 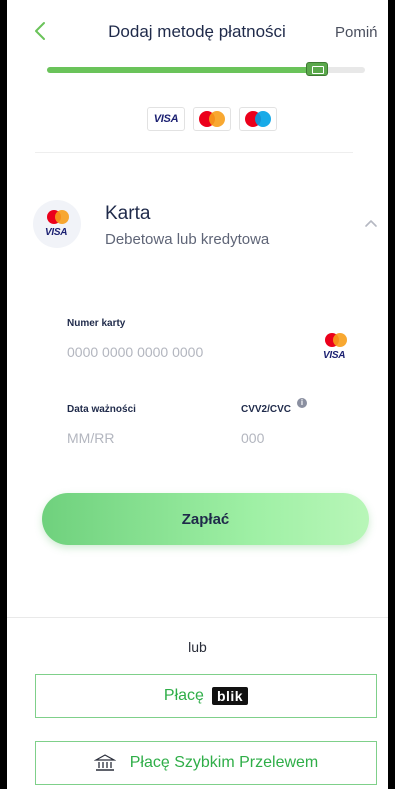 I want to click on or-label: lub, so click(x=197, y=647).